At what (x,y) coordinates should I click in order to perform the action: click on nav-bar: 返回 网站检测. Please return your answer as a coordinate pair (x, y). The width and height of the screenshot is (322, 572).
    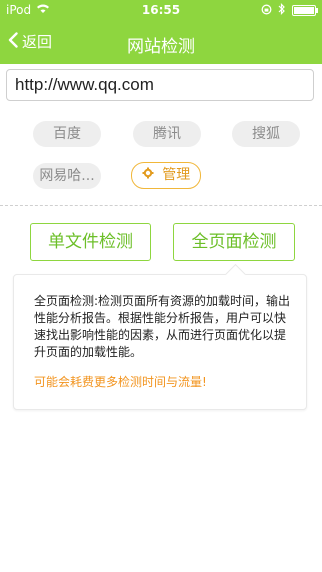
    Looking at the image, I should click on (161, 42).